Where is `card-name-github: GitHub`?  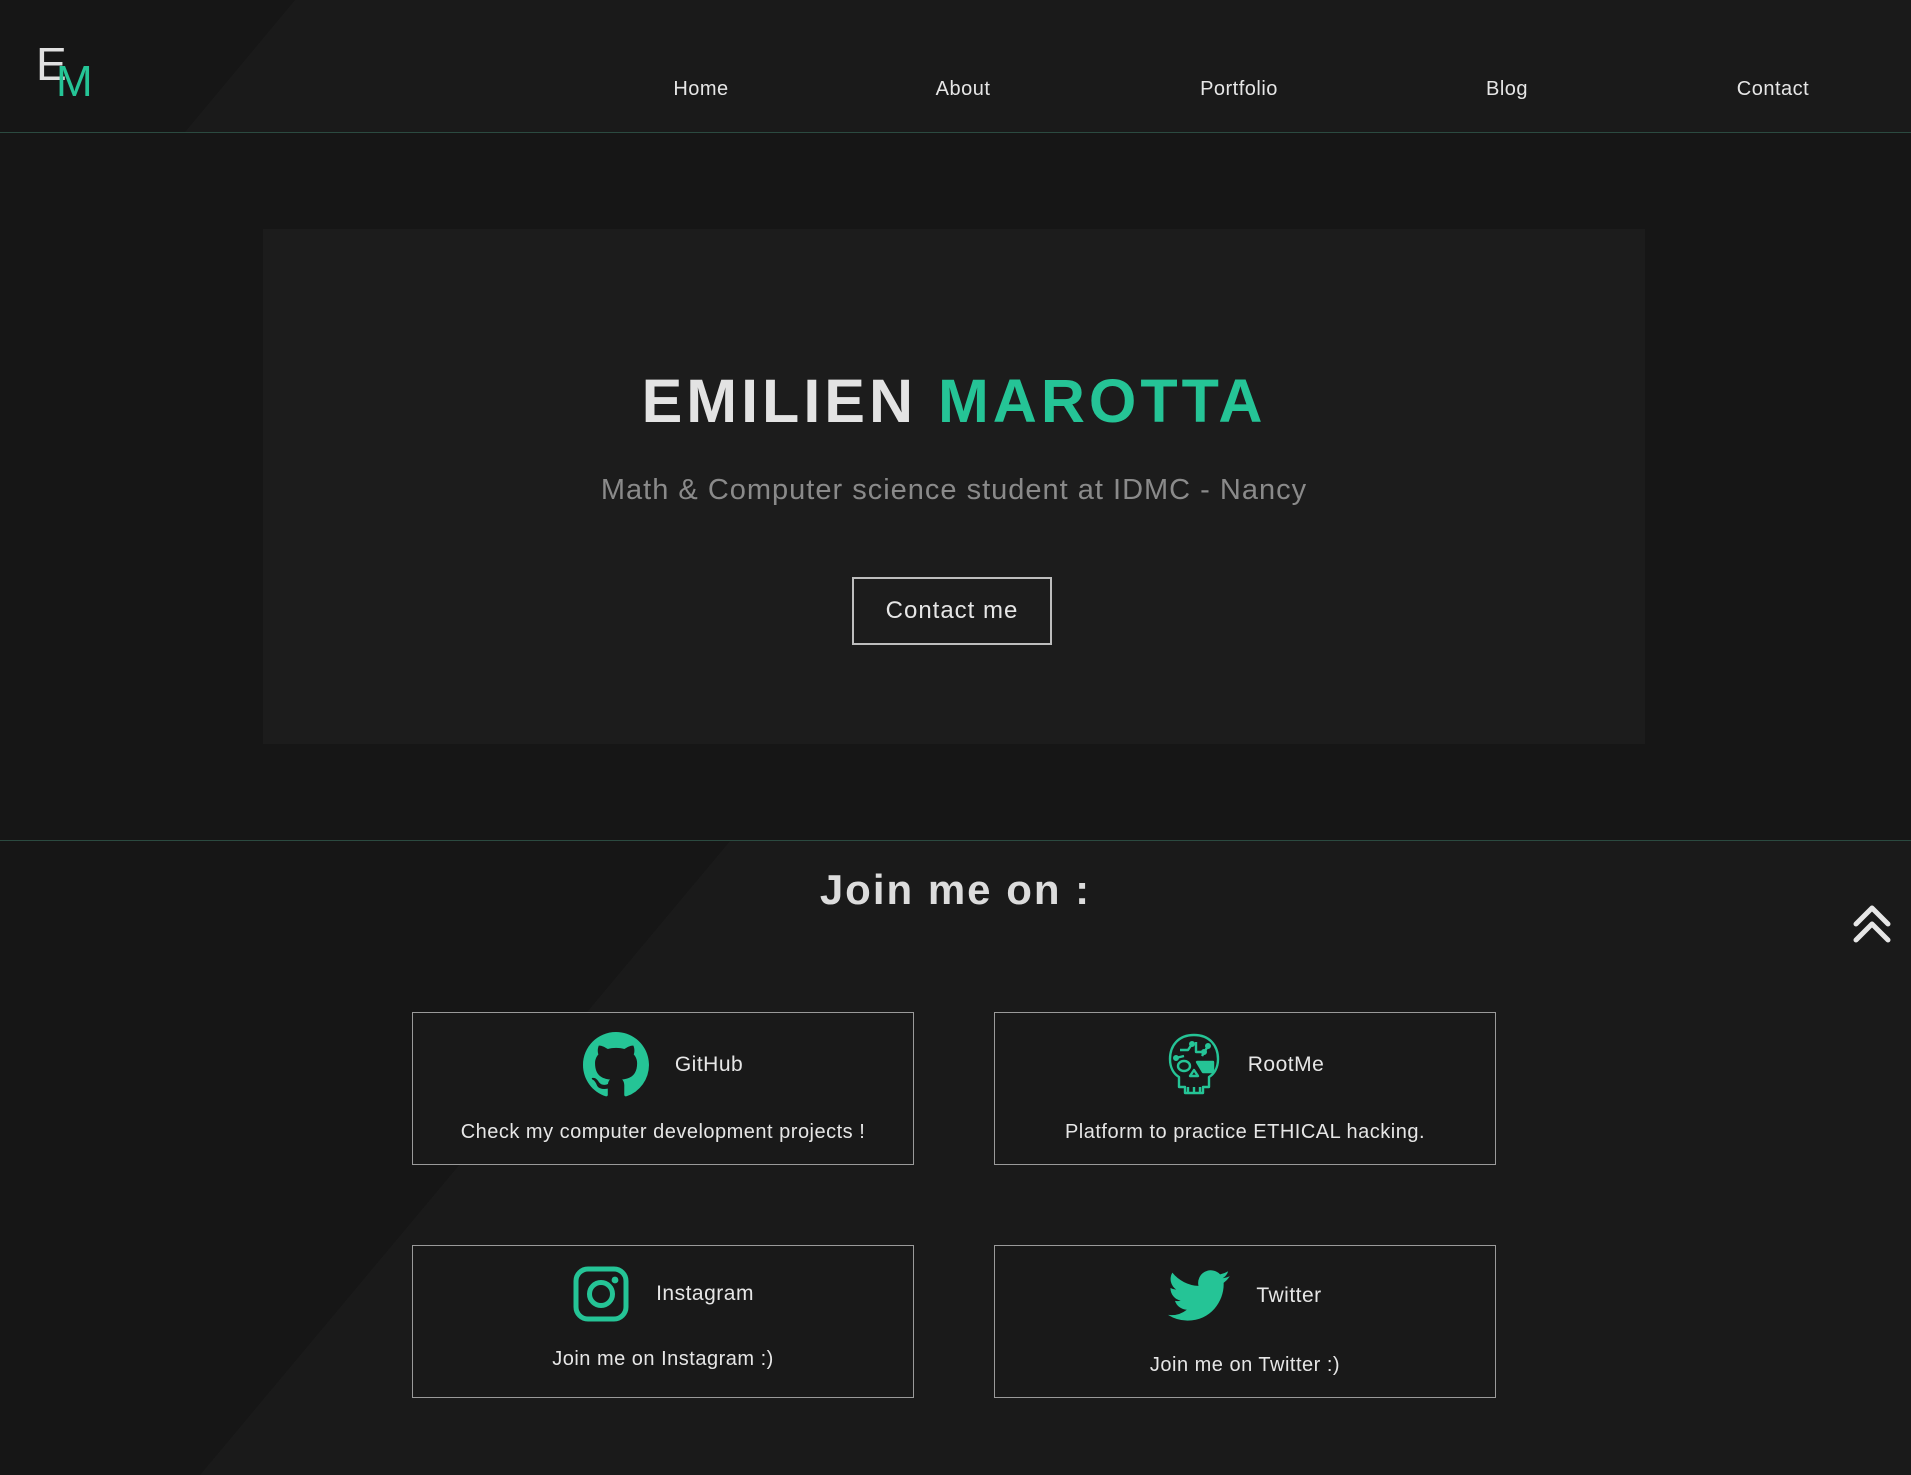
card-name-github: GitHub is located at coordinates (709, 1064).